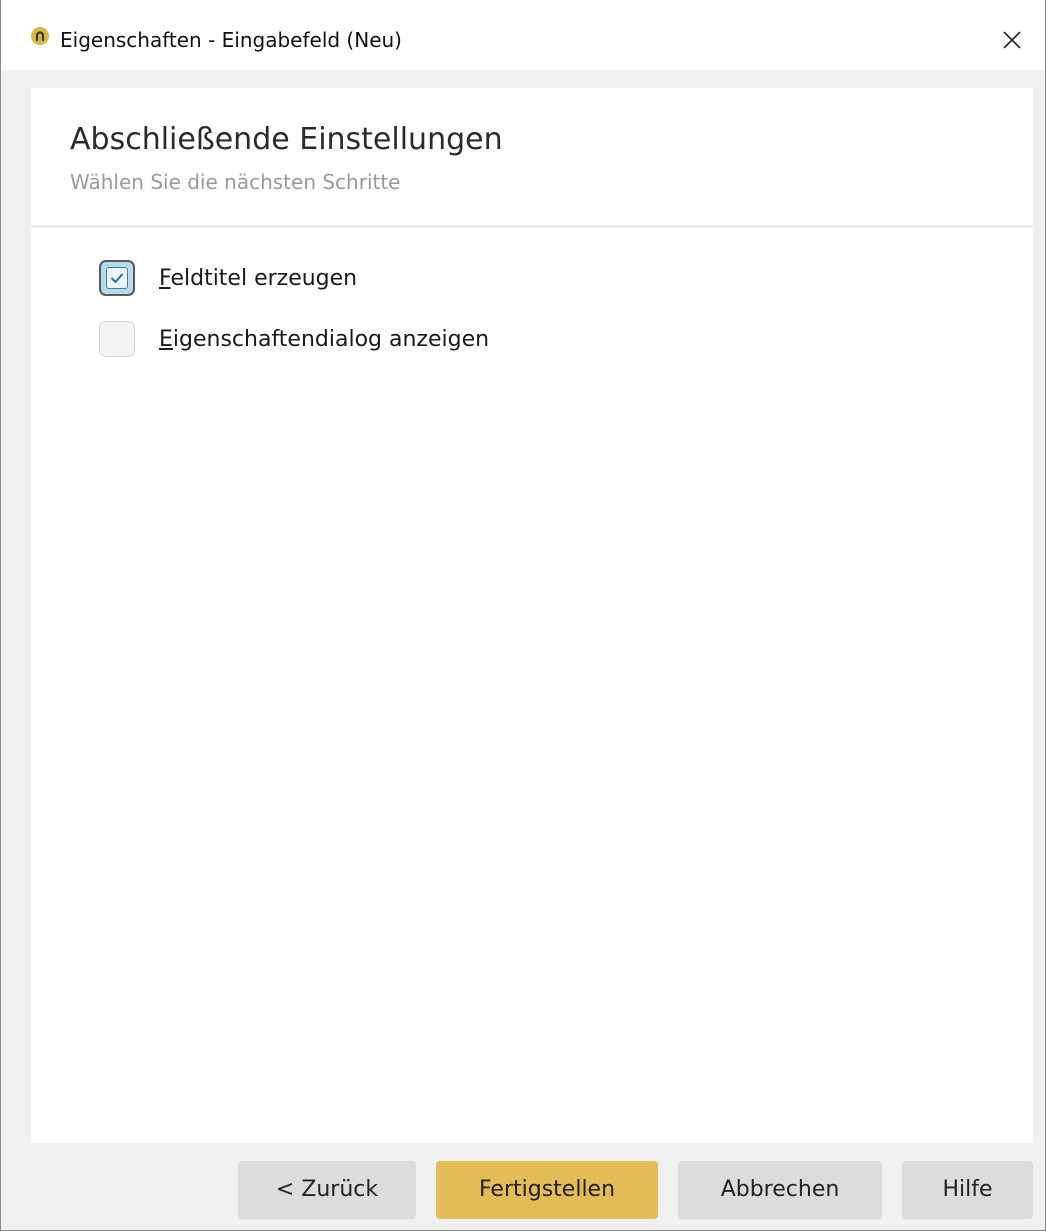 This screenshot has height=1231, width=1046. What do you see at coordinates (523, 35) in the screenshot?
I see `title-bar: Eigenschaften - Eingabefeld (Neu)` at bounding box center [523, 35].